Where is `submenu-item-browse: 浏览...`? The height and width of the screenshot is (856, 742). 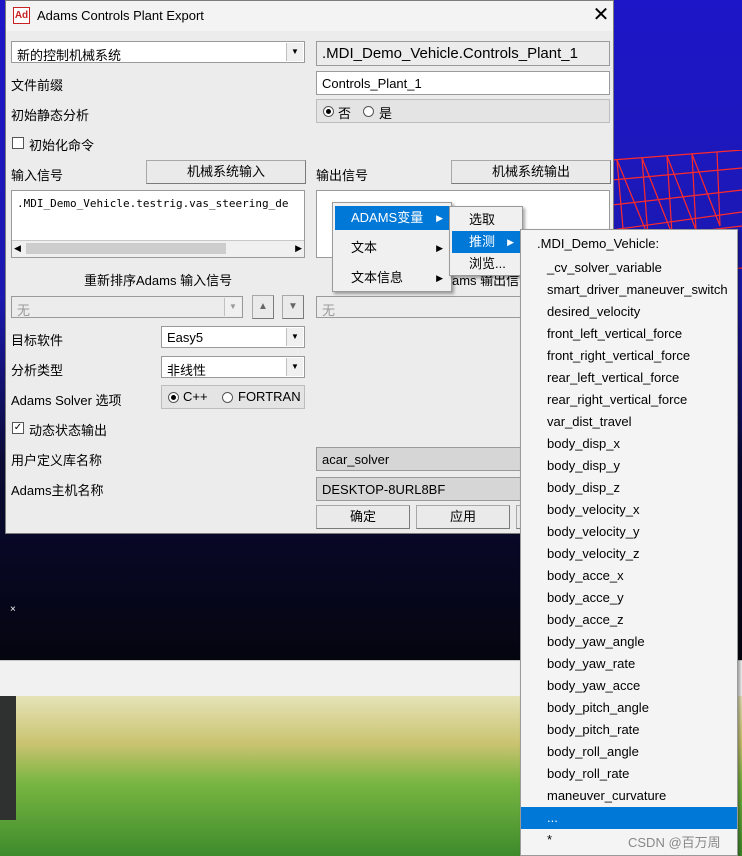 submenu-item-browse: 浏览... is located at coordinates (486, 264).